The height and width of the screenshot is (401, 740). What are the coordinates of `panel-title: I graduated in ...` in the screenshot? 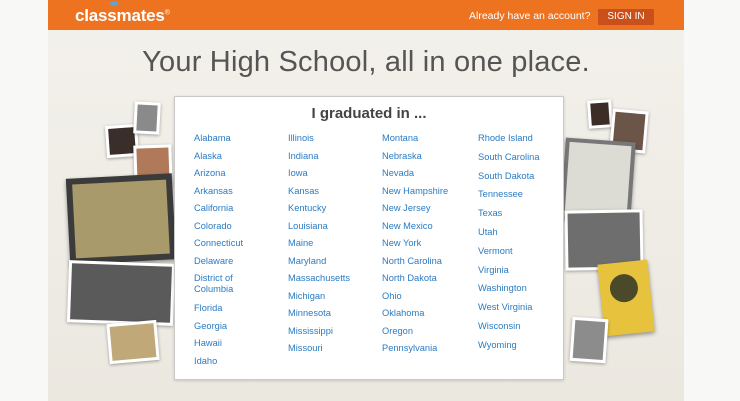 It's located at (369, 113).